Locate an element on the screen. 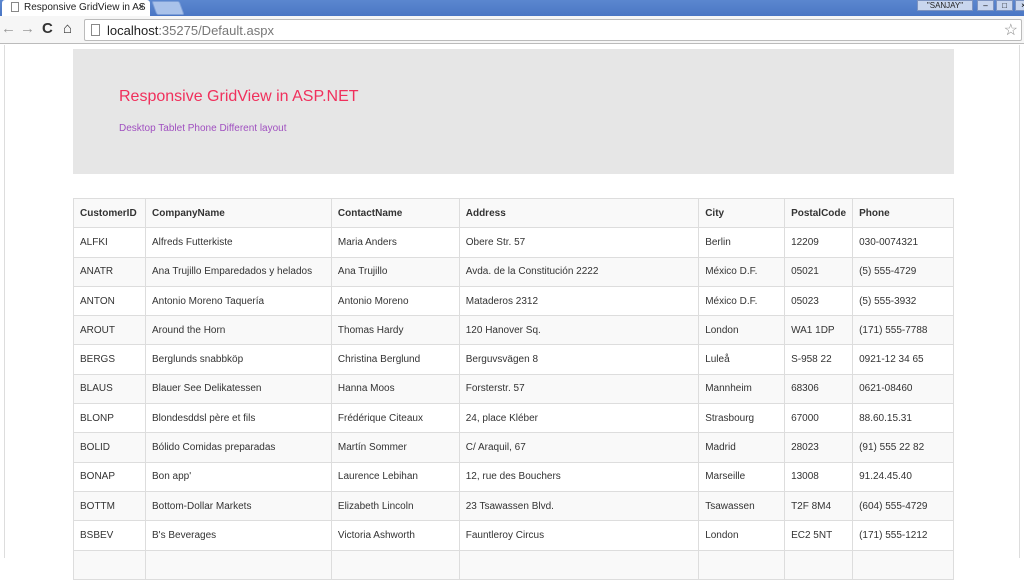 Image resolution: width=1024 pixels, height=580 pixels. table-cell: 05023 is located at coordinates (819, 301).